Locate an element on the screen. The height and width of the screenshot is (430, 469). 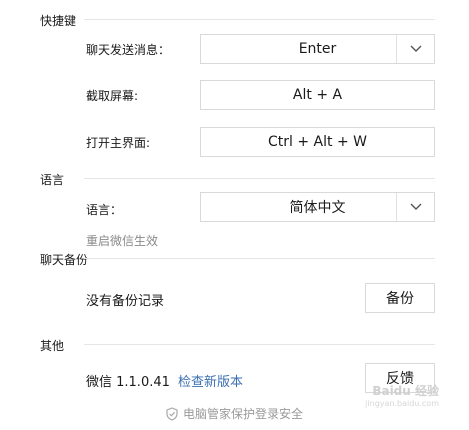
check-update-link: 检查新版本 is located at coordinates (210, 380).